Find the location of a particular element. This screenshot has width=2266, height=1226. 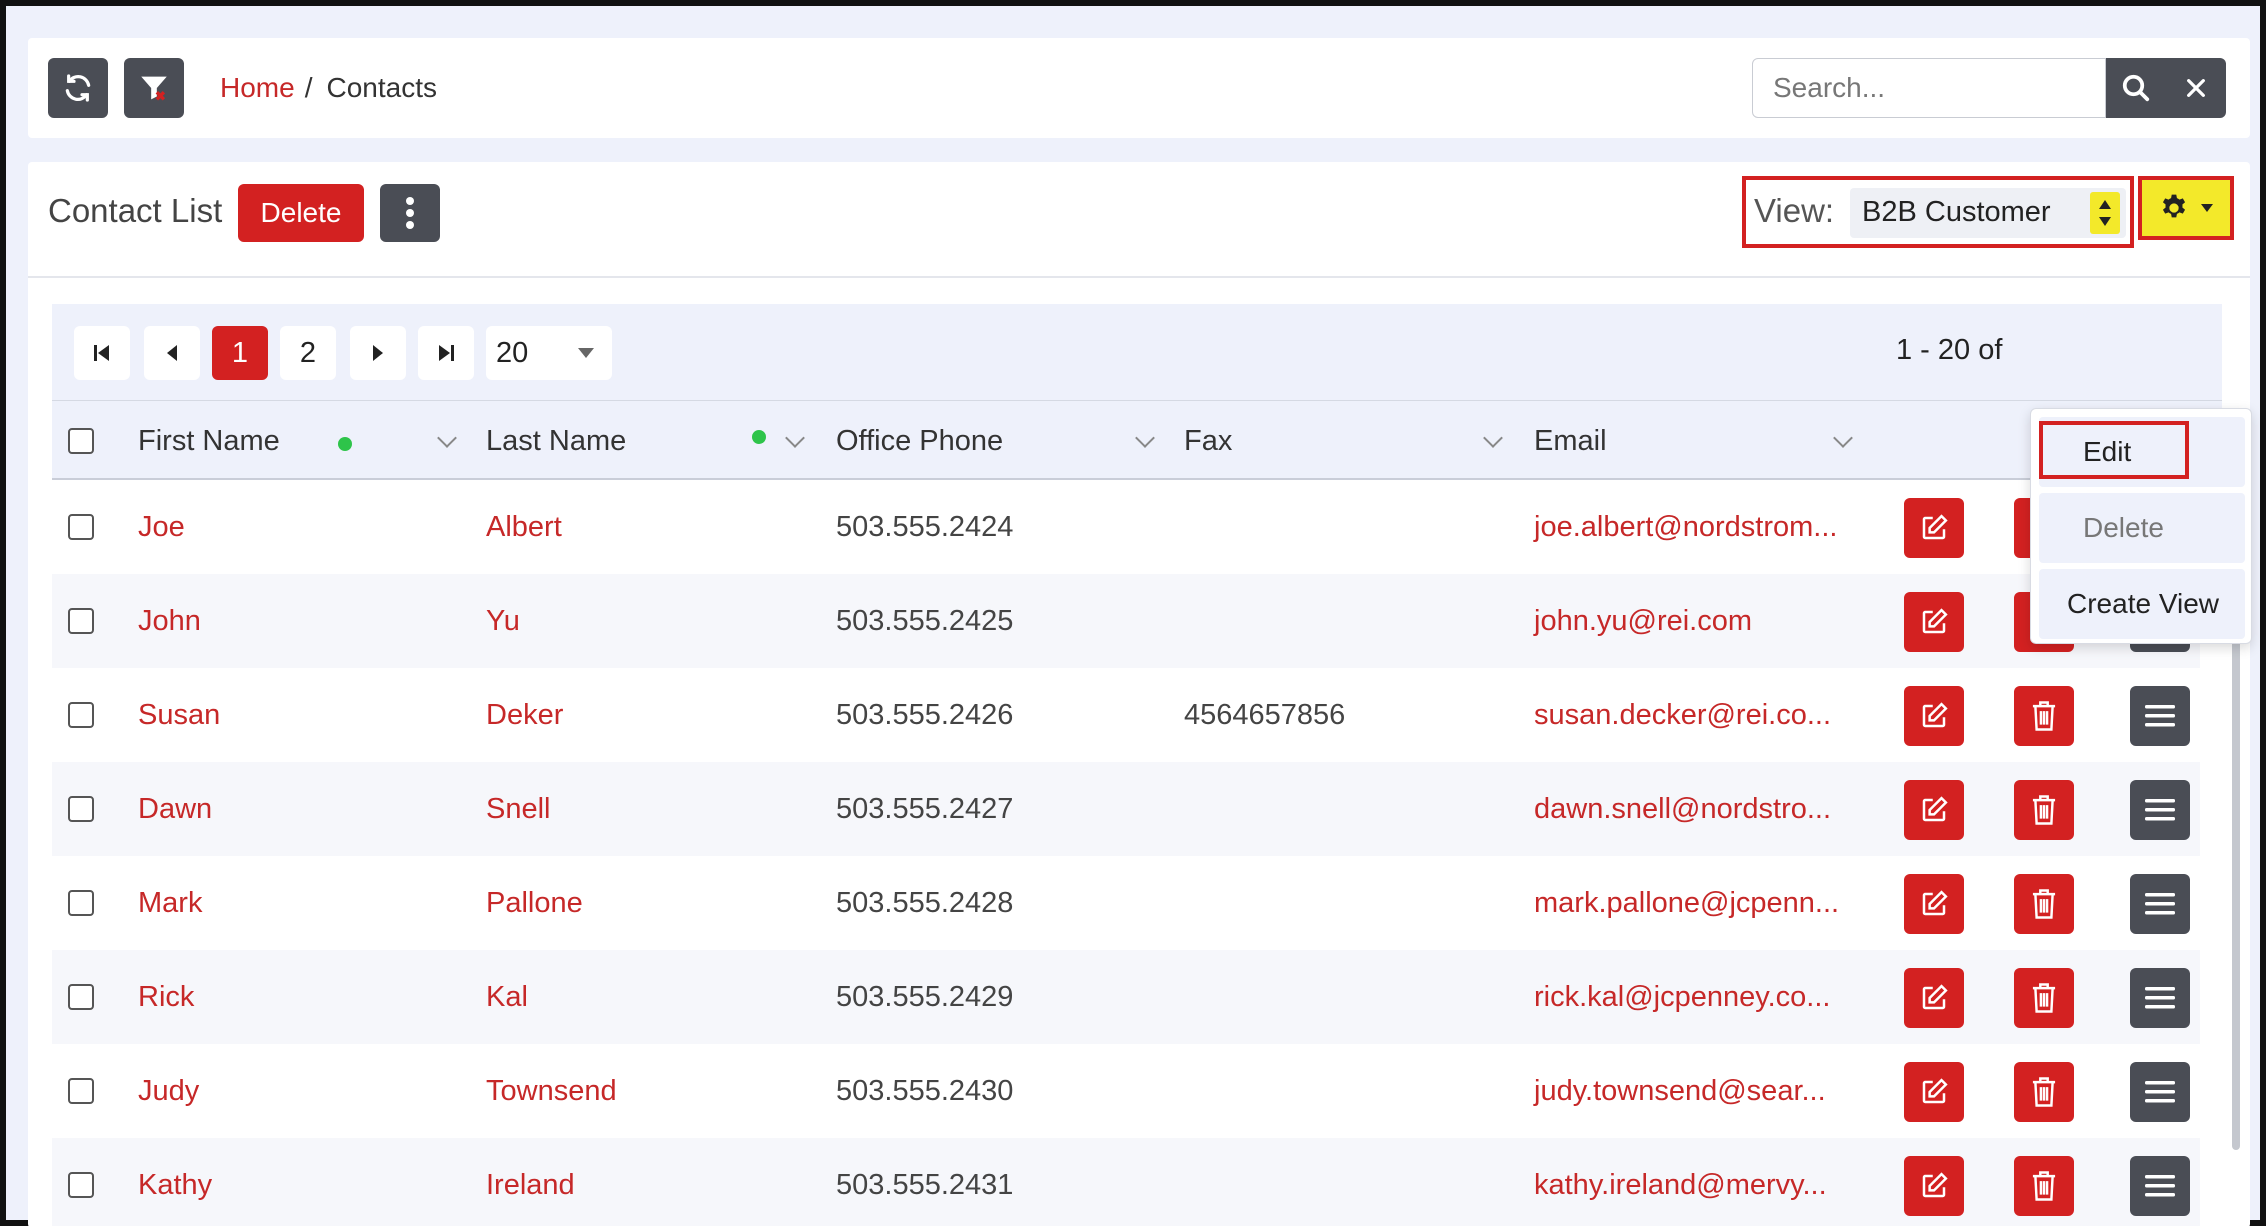

menu-item-create-view: Create View is located at coordinates (2142, 604).